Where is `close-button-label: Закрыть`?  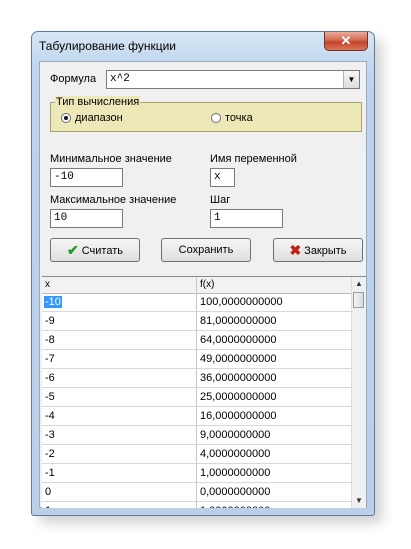 close-button-label: Закрыть is located at coordinates (325, 251).